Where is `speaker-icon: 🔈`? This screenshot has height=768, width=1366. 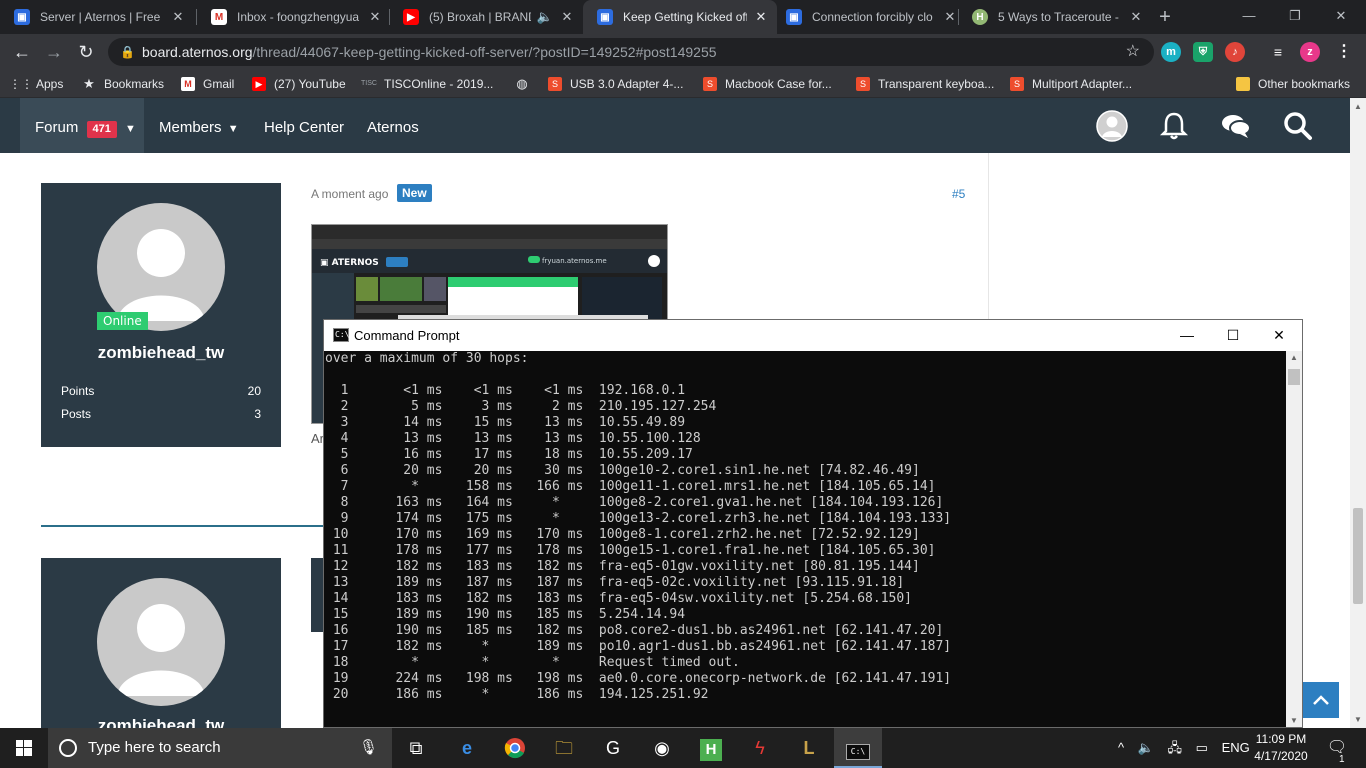
speaker-icon: 🔈 is located at coordinates (545, 17).